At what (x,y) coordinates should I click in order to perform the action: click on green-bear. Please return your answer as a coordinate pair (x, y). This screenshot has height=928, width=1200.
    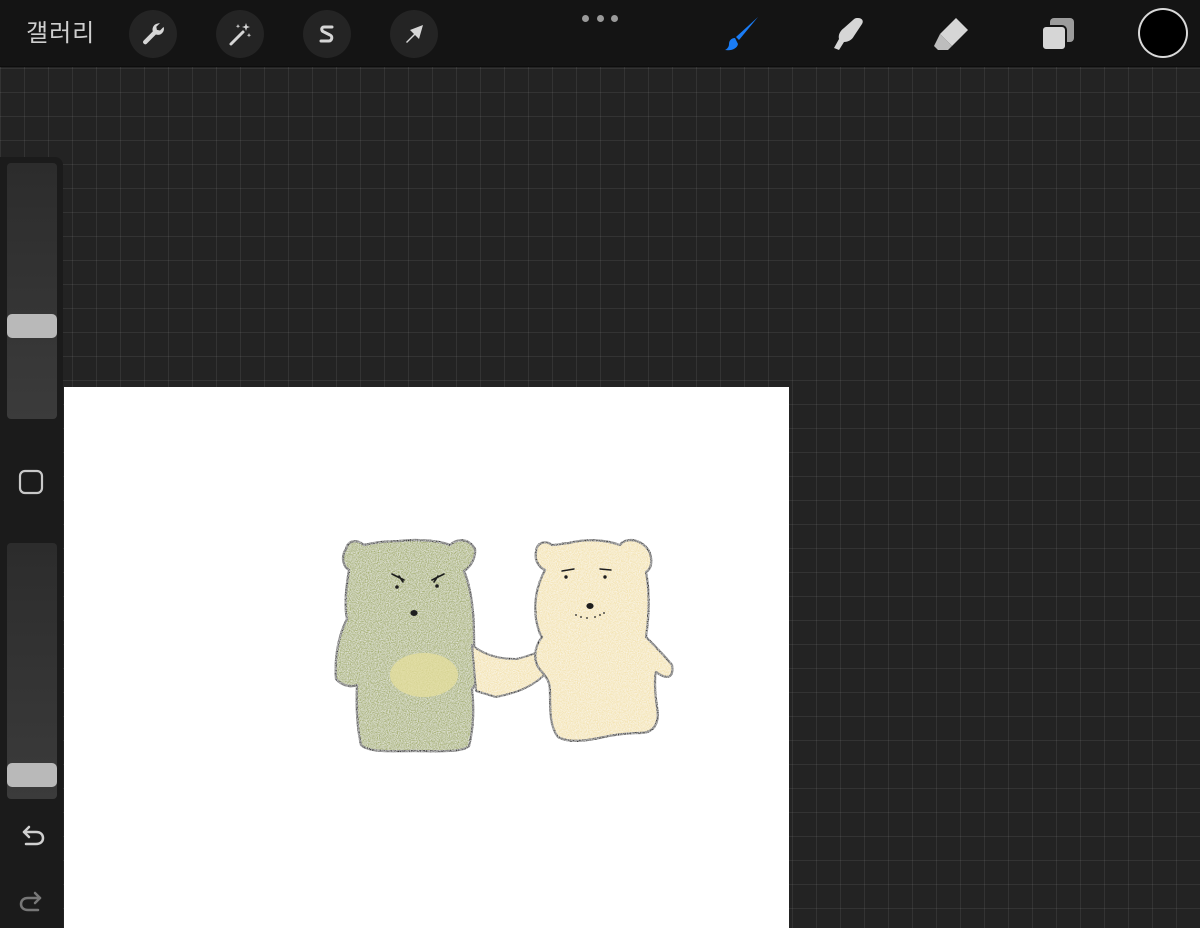
    Looking at the image, I should click on (406, 645).